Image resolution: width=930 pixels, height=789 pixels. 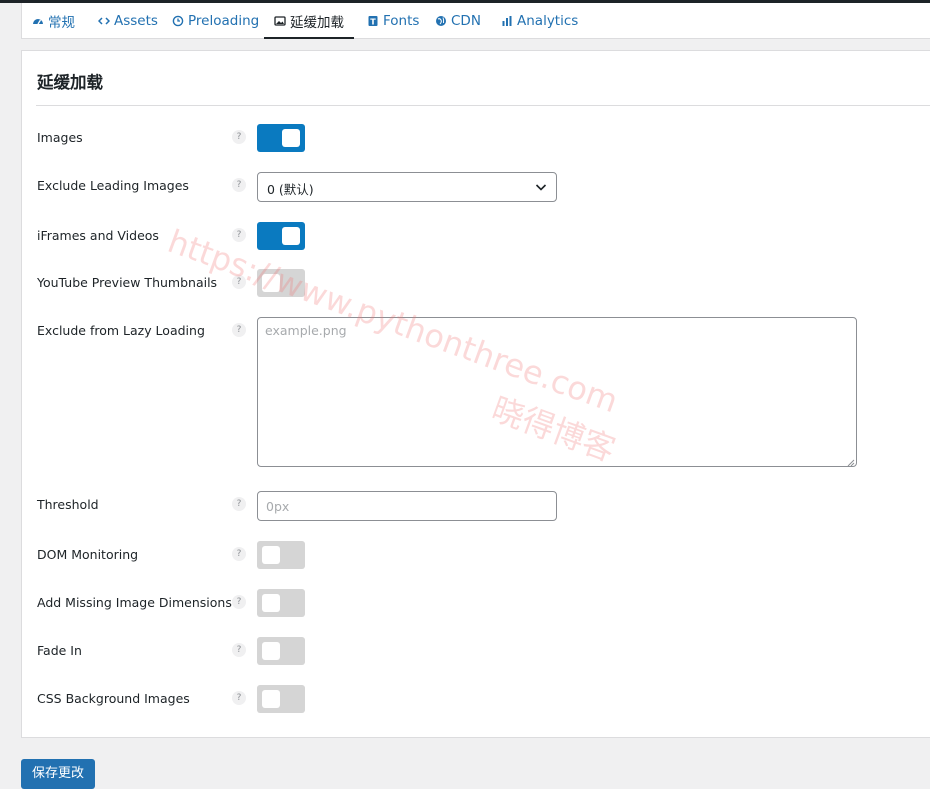 I want to click on bar-chart-icon, so click(x=507, y=21).